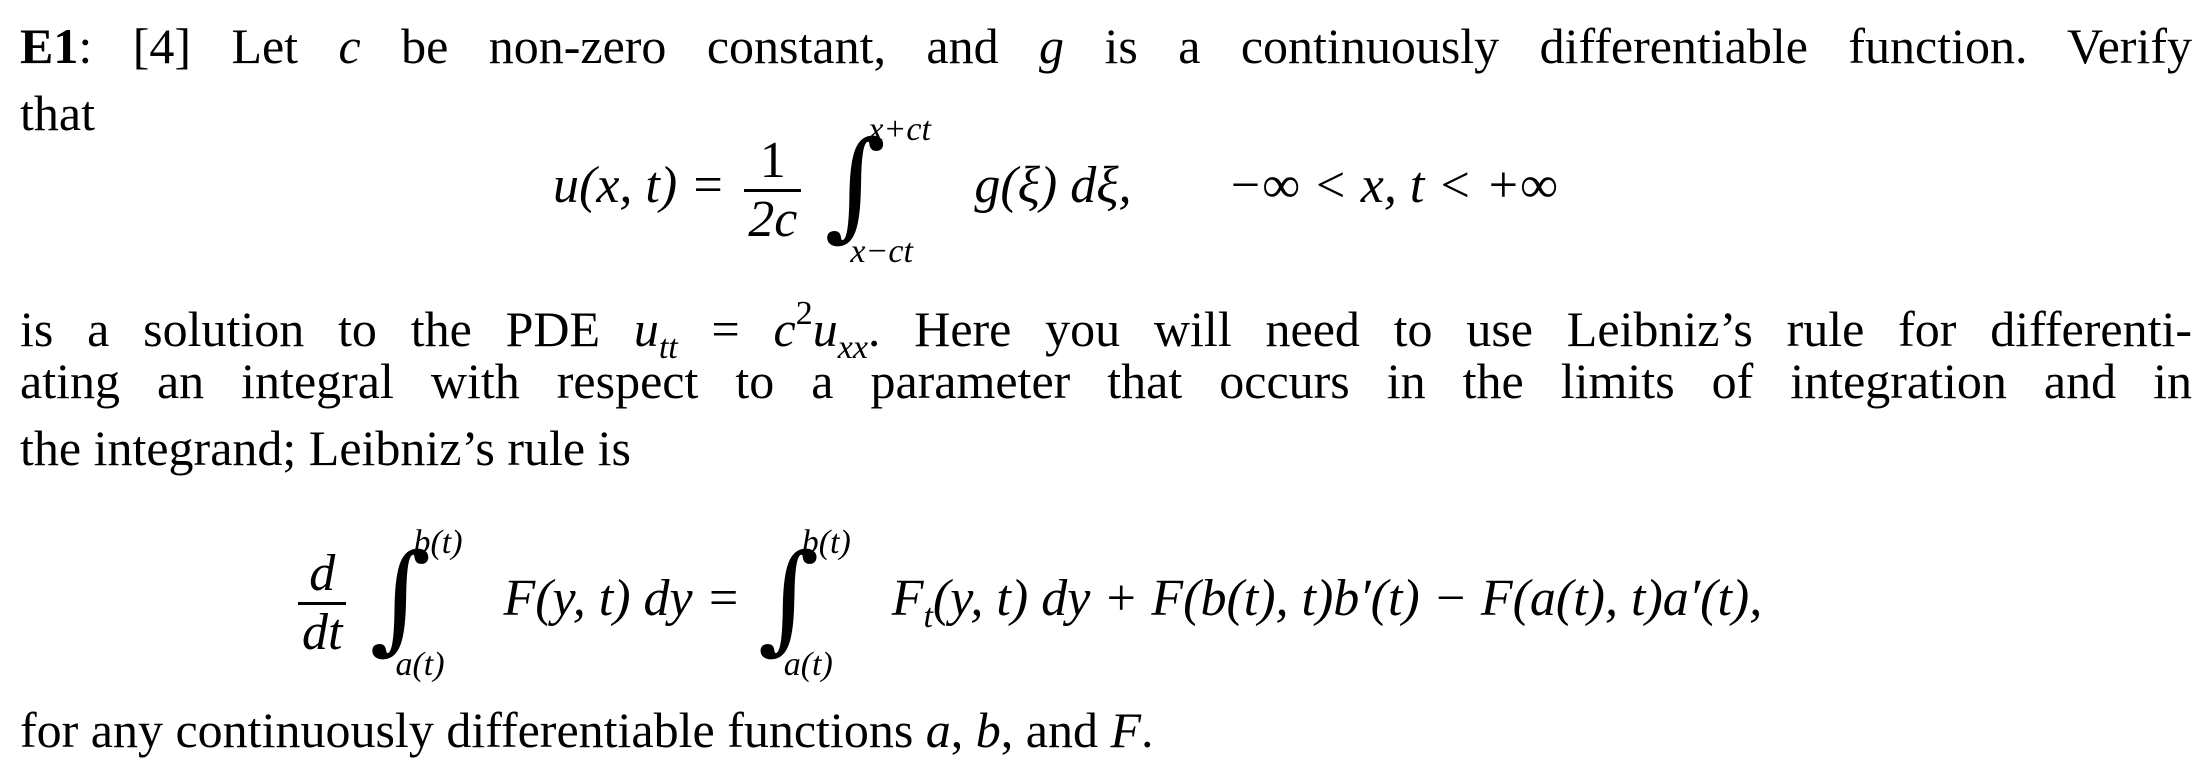 This screenshot has width=2212, height=780. I want to click on eq2-lhs-integrand: F(y, t) dy =, so click(622, 598).